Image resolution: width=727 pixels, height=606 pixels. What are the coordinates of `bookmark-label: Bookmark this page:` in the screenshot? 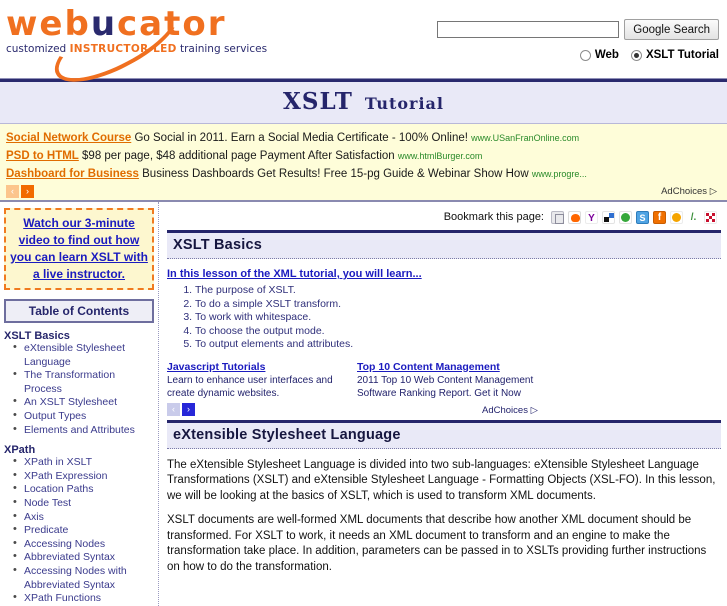 It's located at (493, 217).